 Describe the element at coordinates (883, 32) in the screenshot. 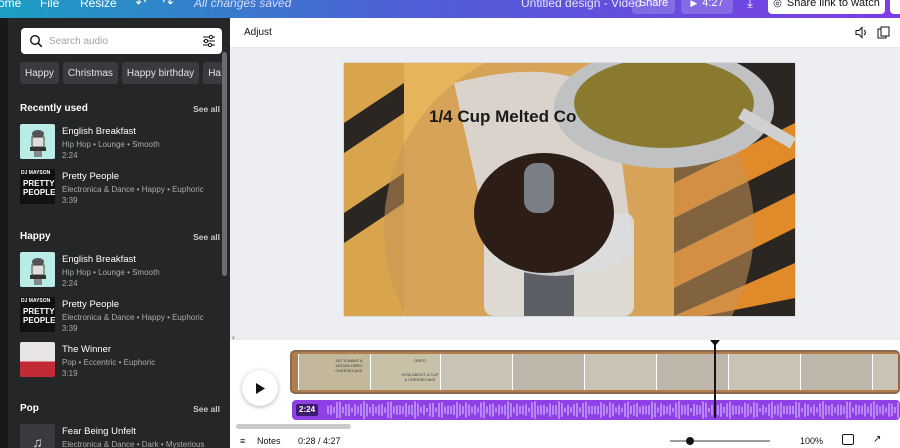

I see `copy-icon` at that location.